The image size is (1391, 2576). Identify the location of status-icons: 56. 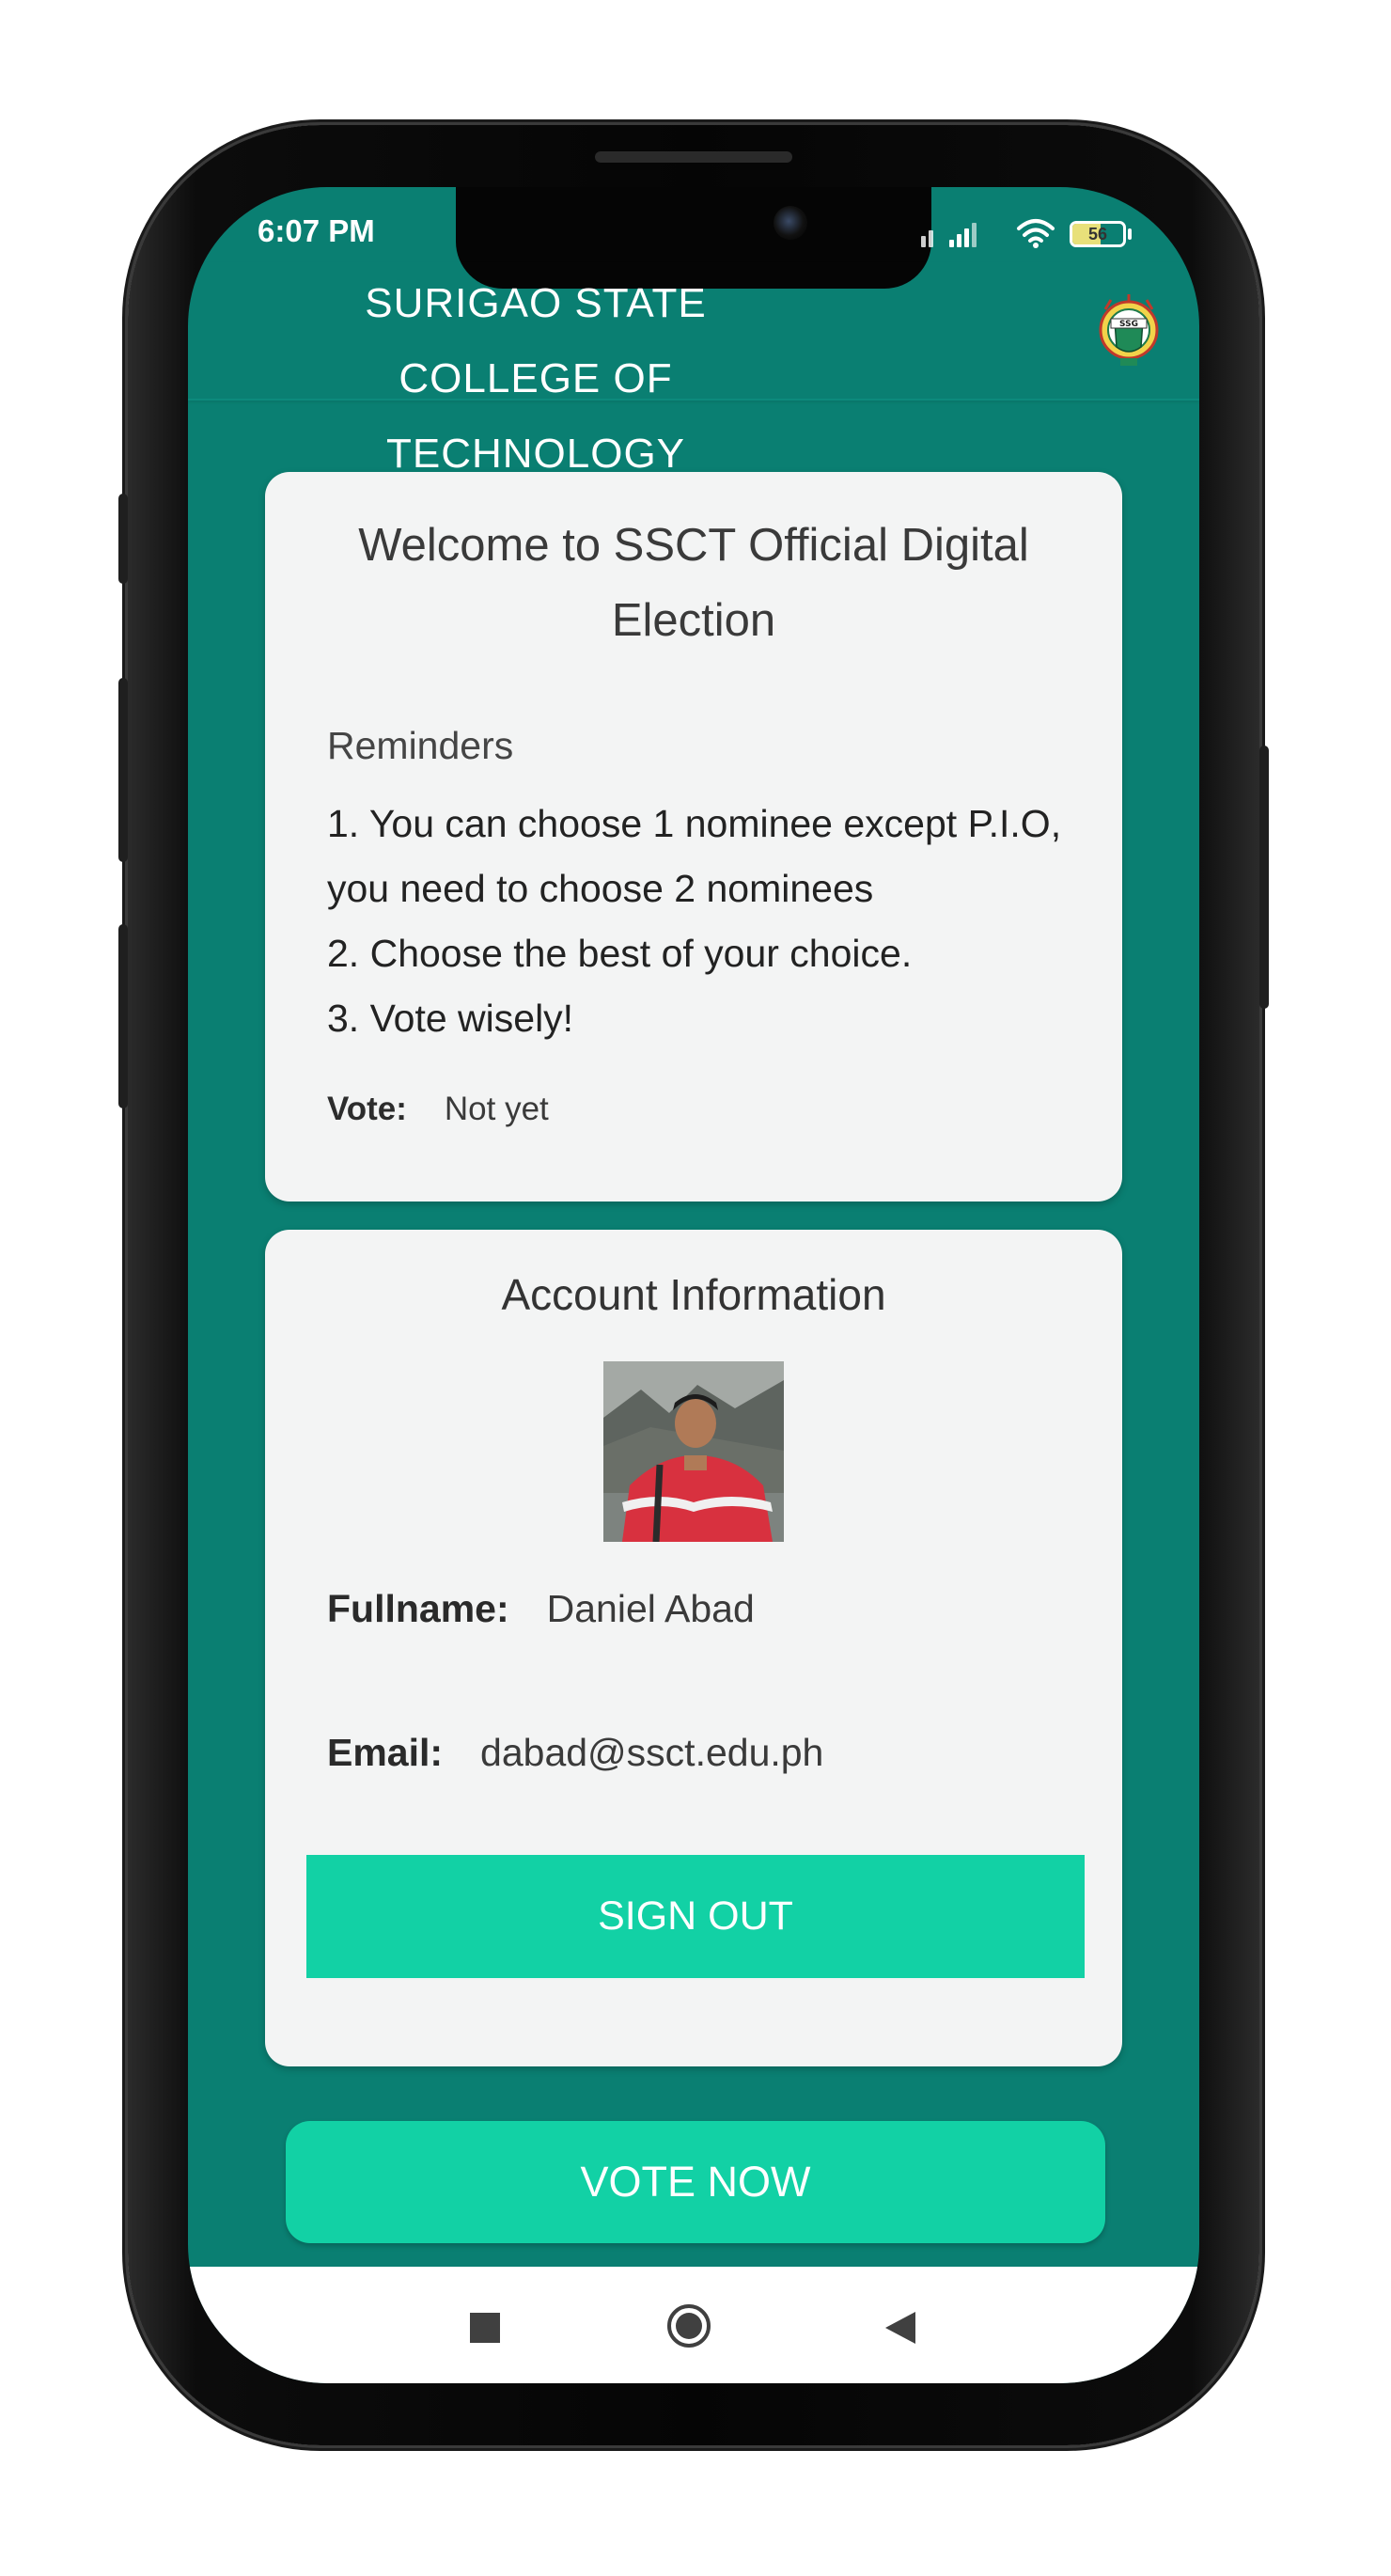
(1034, 234).